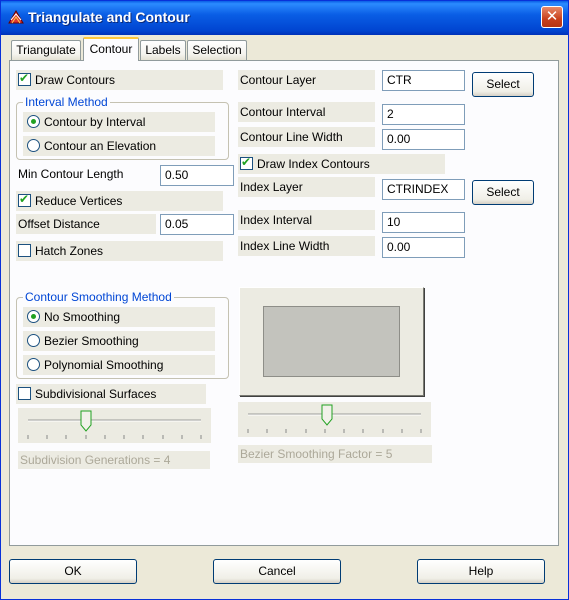  What do you see at coordinates (285, 246) in the screenshot?
I see `index-line-width-label: Index Line Width` at bounding box center [285, 246].